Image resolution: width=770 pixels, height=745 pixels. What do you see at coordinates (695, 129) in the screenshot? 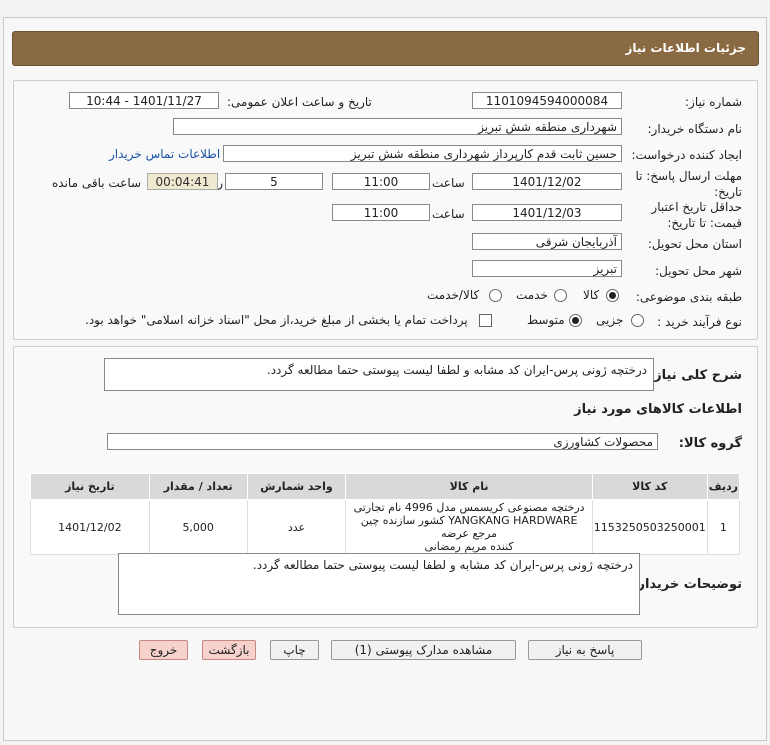
I see `buyer-org-label: نام دستگاه خریدار:` at bounding box center [695, 129].